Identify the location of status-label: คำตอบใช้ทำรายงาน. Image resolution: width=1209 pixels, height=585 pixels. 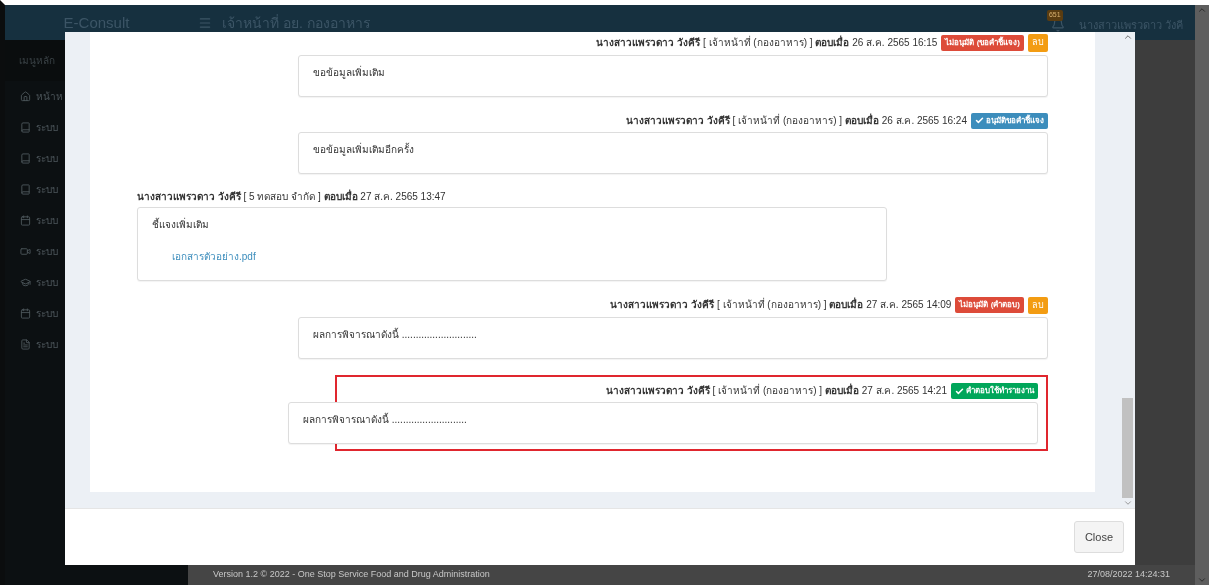
(994, 391).